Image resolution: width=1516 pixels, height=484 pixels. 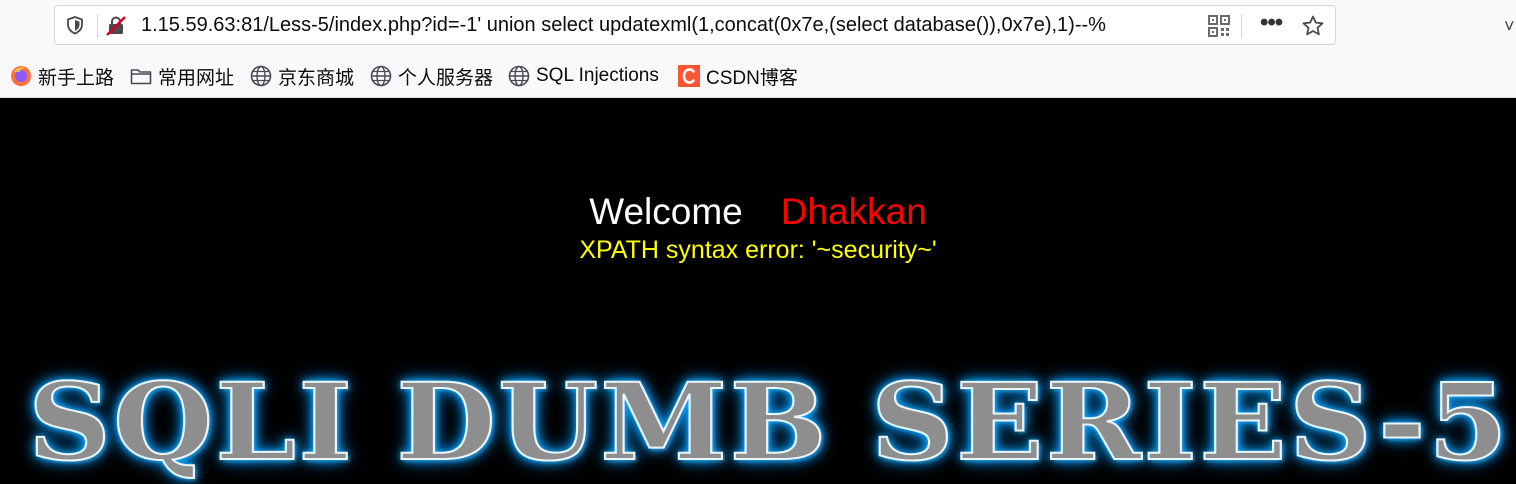 I want to click on bookmark-item: SQL Injections, so click(x=583, y=76).